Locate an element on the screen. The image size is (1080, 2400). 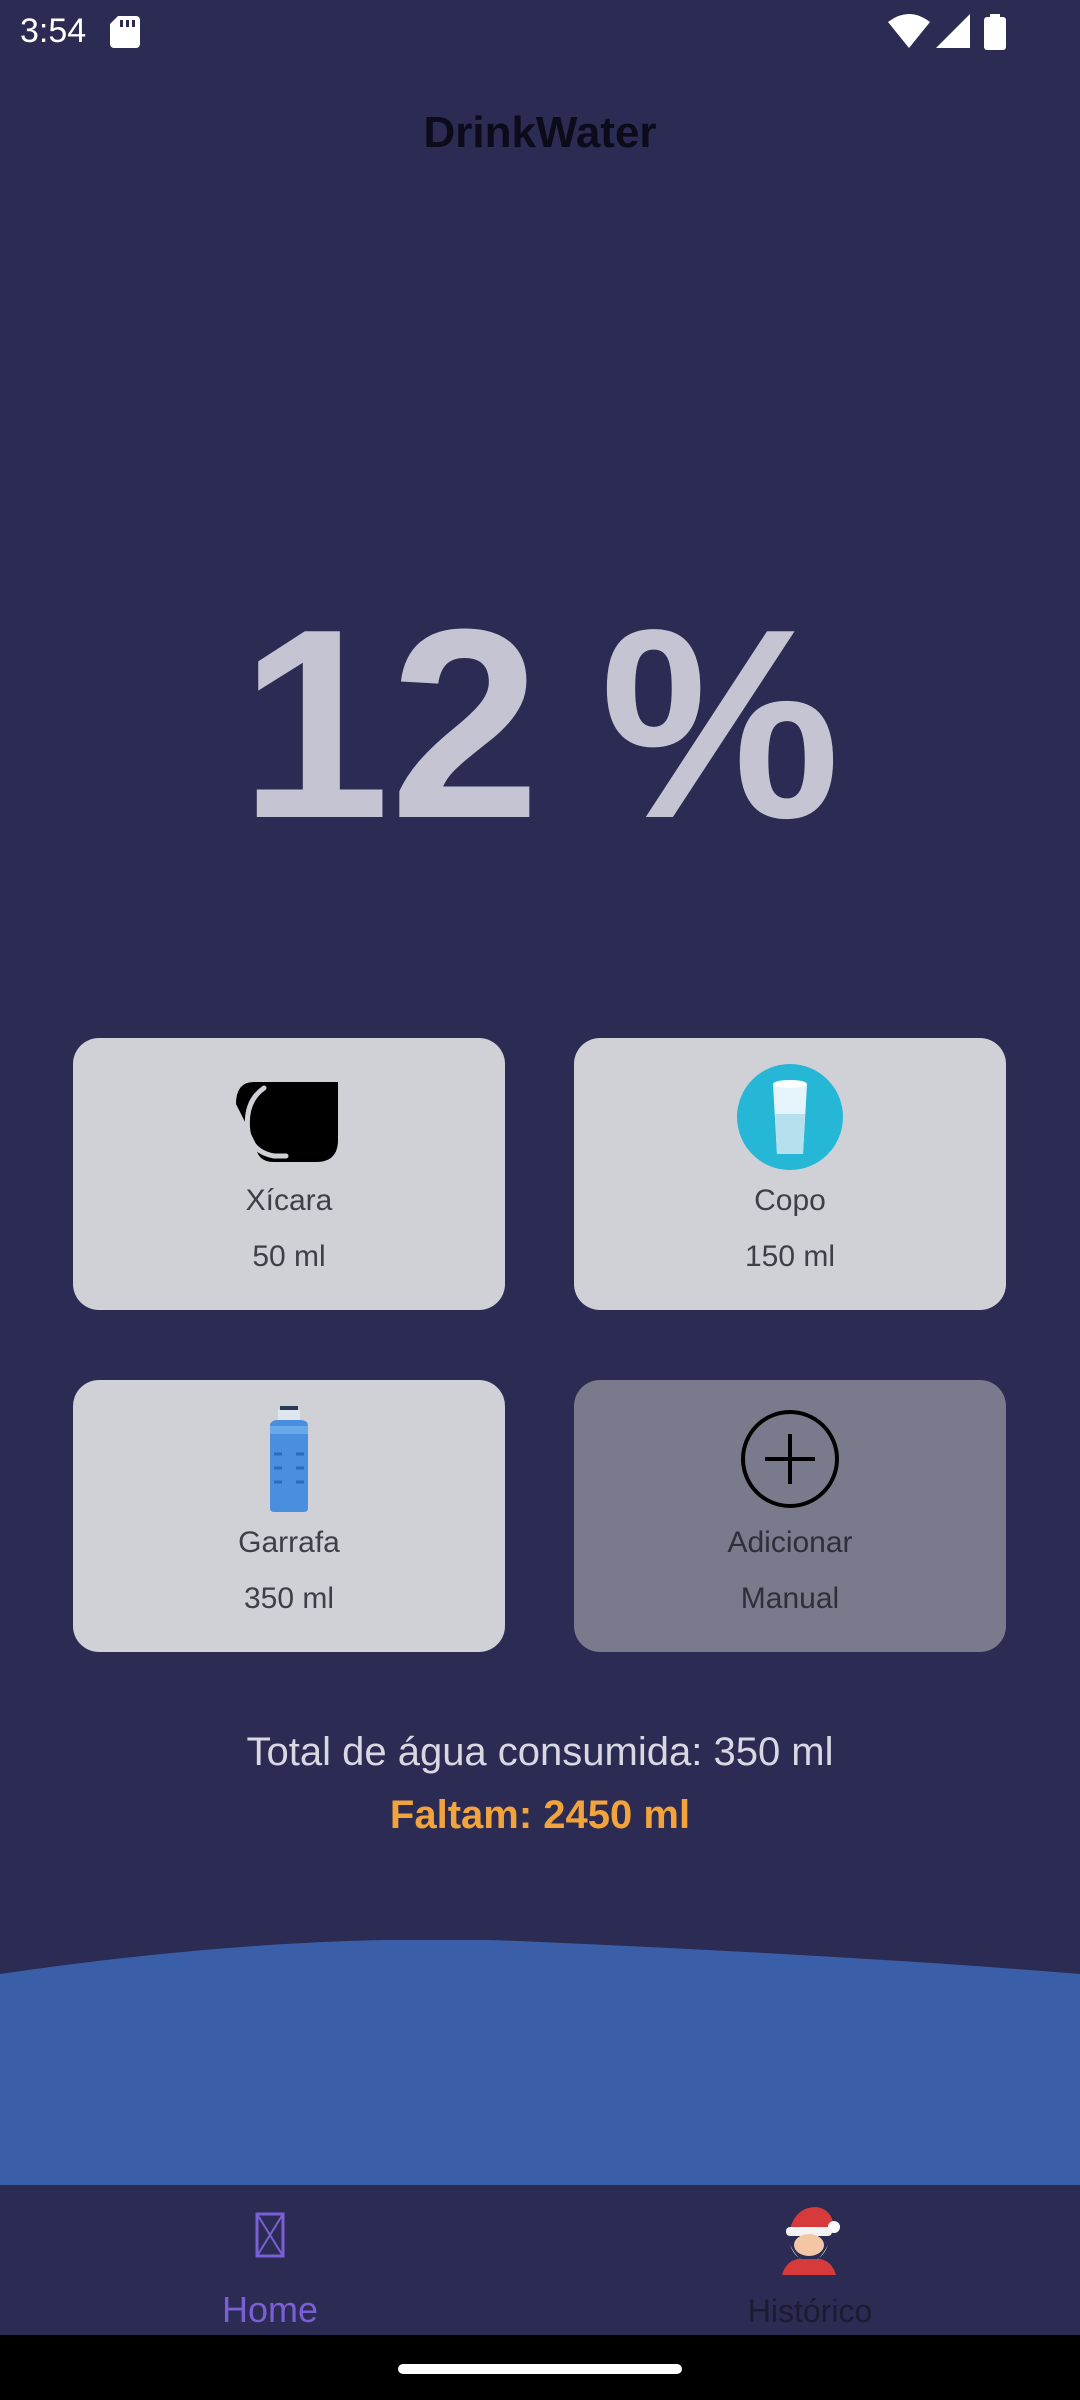
progress-percentage: 12% is located at coordinates (540, 725).